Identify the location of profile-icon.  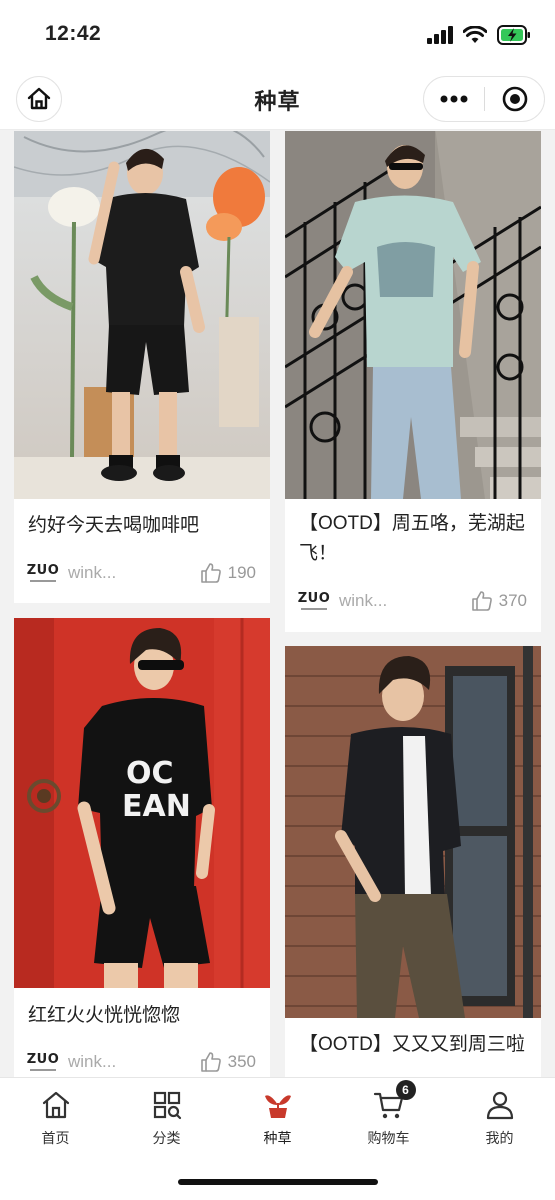
(499, 1105).